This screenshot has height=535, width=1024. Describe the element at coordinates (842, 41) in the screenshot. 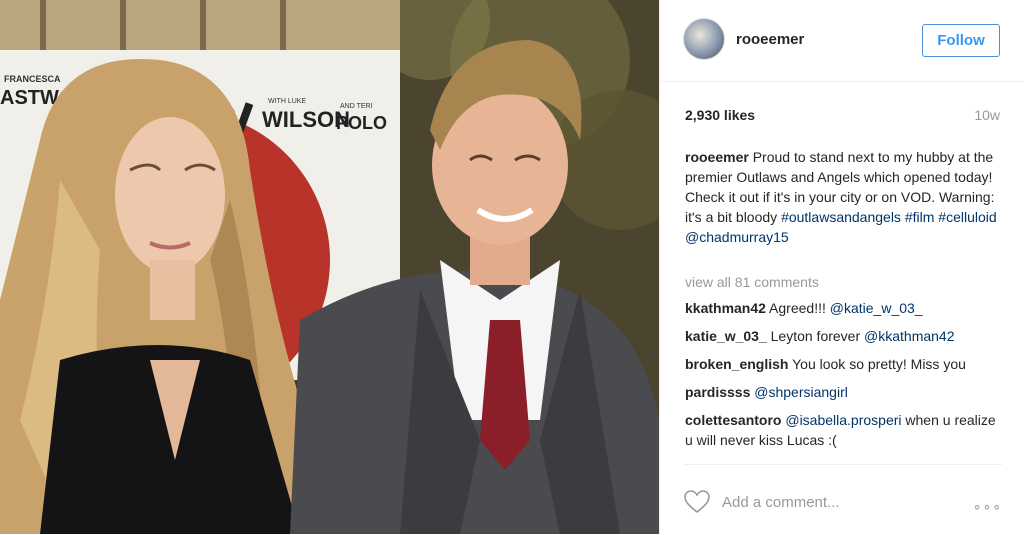

I see `post-header: rooeemer Follow` at that location.